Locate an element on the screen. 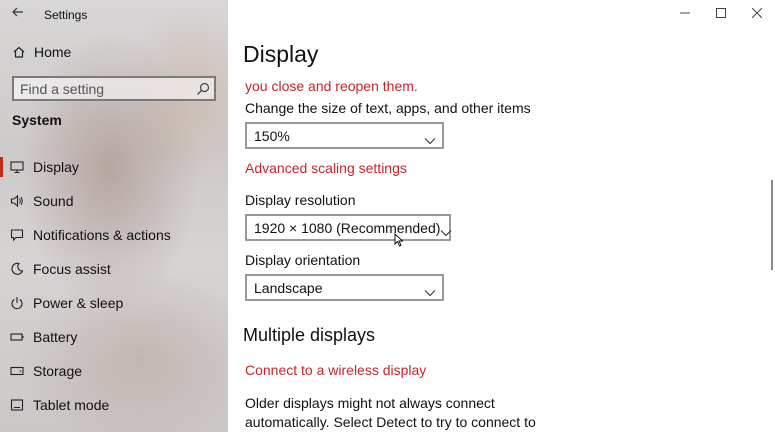 This screenshot has width=775, height=432. home-label: Home is located at coordinates (53, 52).